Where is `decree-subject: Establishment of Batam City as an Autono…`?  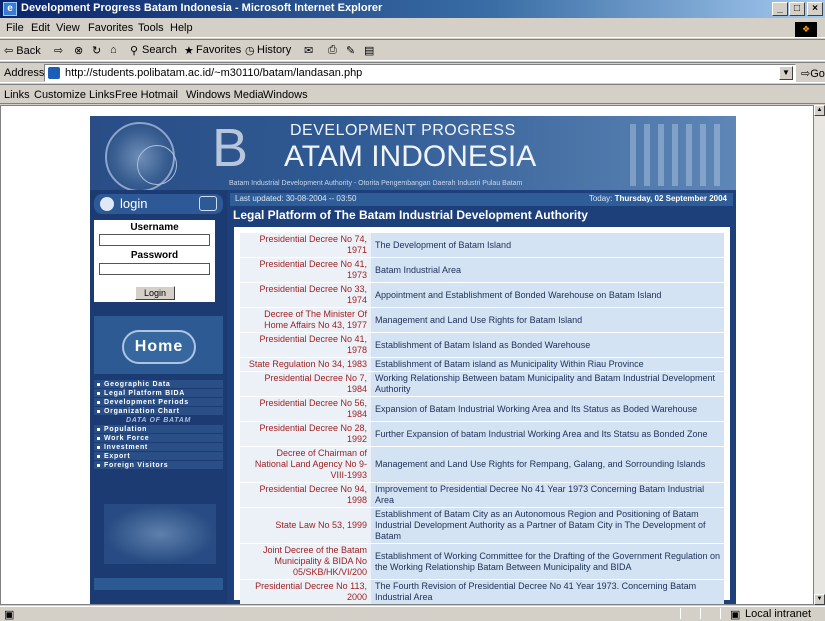
decree-subject: Establishment of Batam City as an Autono… is located at coordinates (547, 525).